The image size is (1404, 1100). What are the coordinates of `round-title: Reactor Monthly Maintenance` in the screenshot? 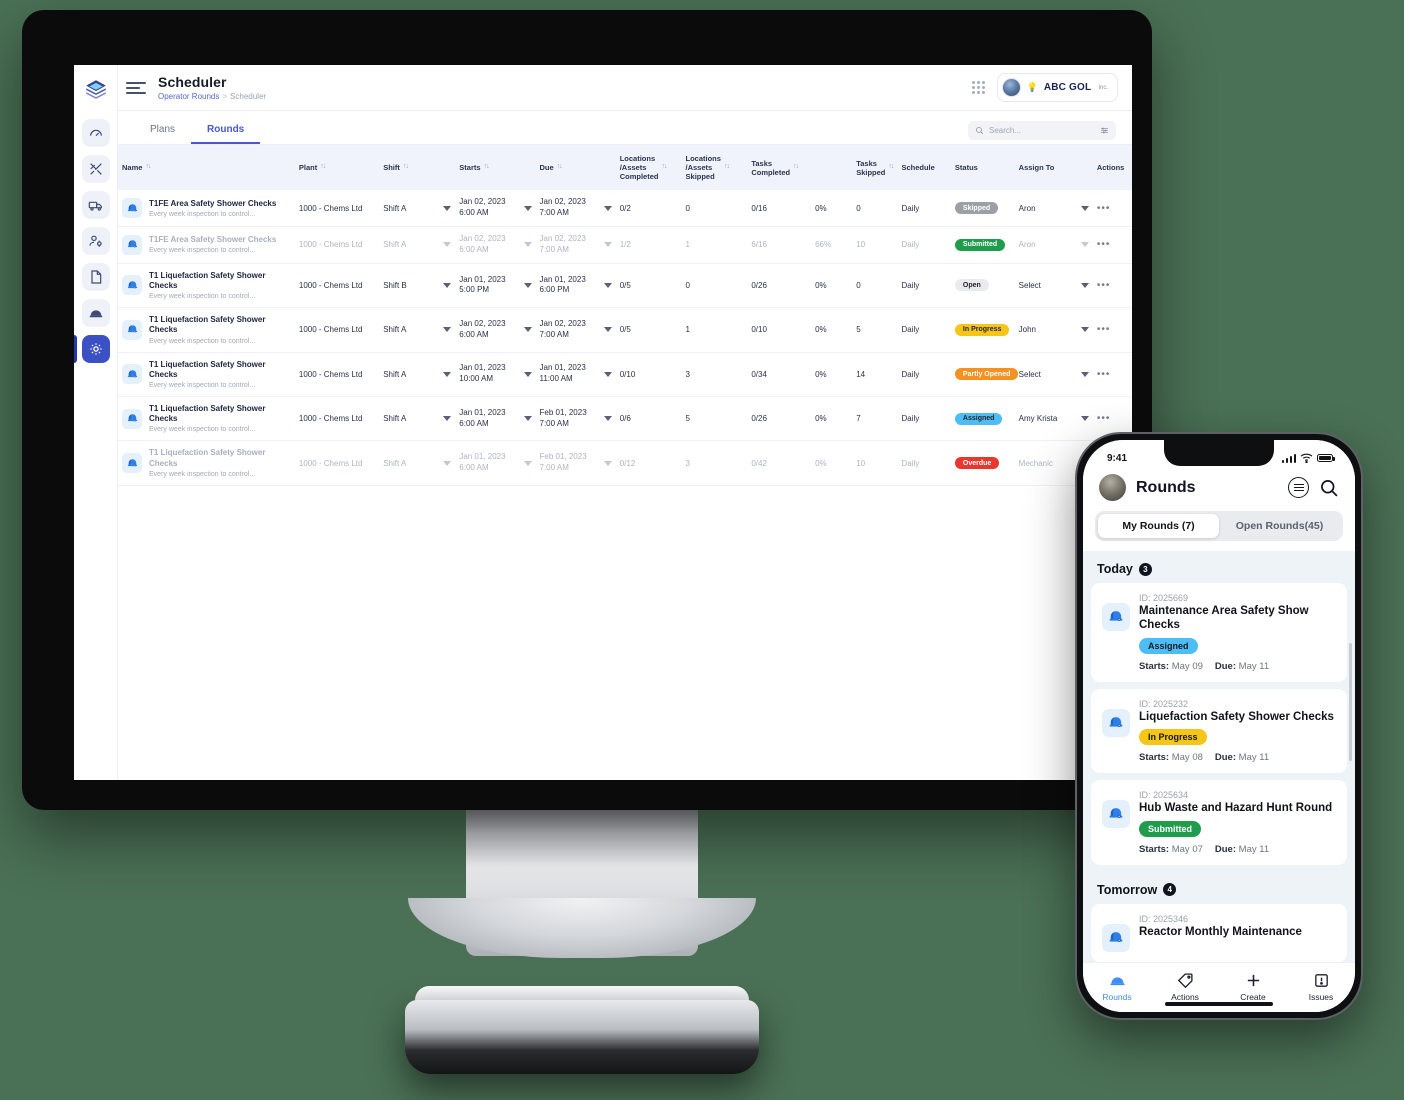 It's located at (1220, 931).